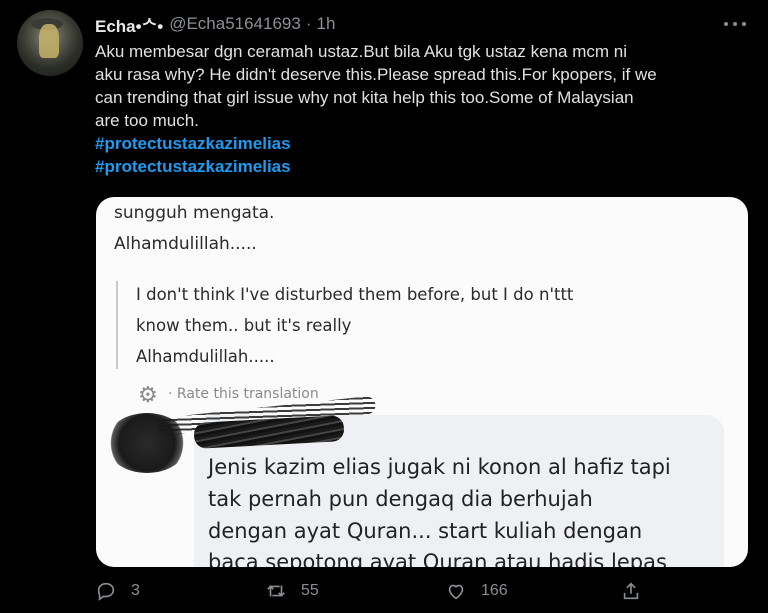  What do you see at coordinates (400, 499) in the screenshot?
I see `comment-line: tak pernah pun dengaq dia berhujah` at bounding box center [400, 499].